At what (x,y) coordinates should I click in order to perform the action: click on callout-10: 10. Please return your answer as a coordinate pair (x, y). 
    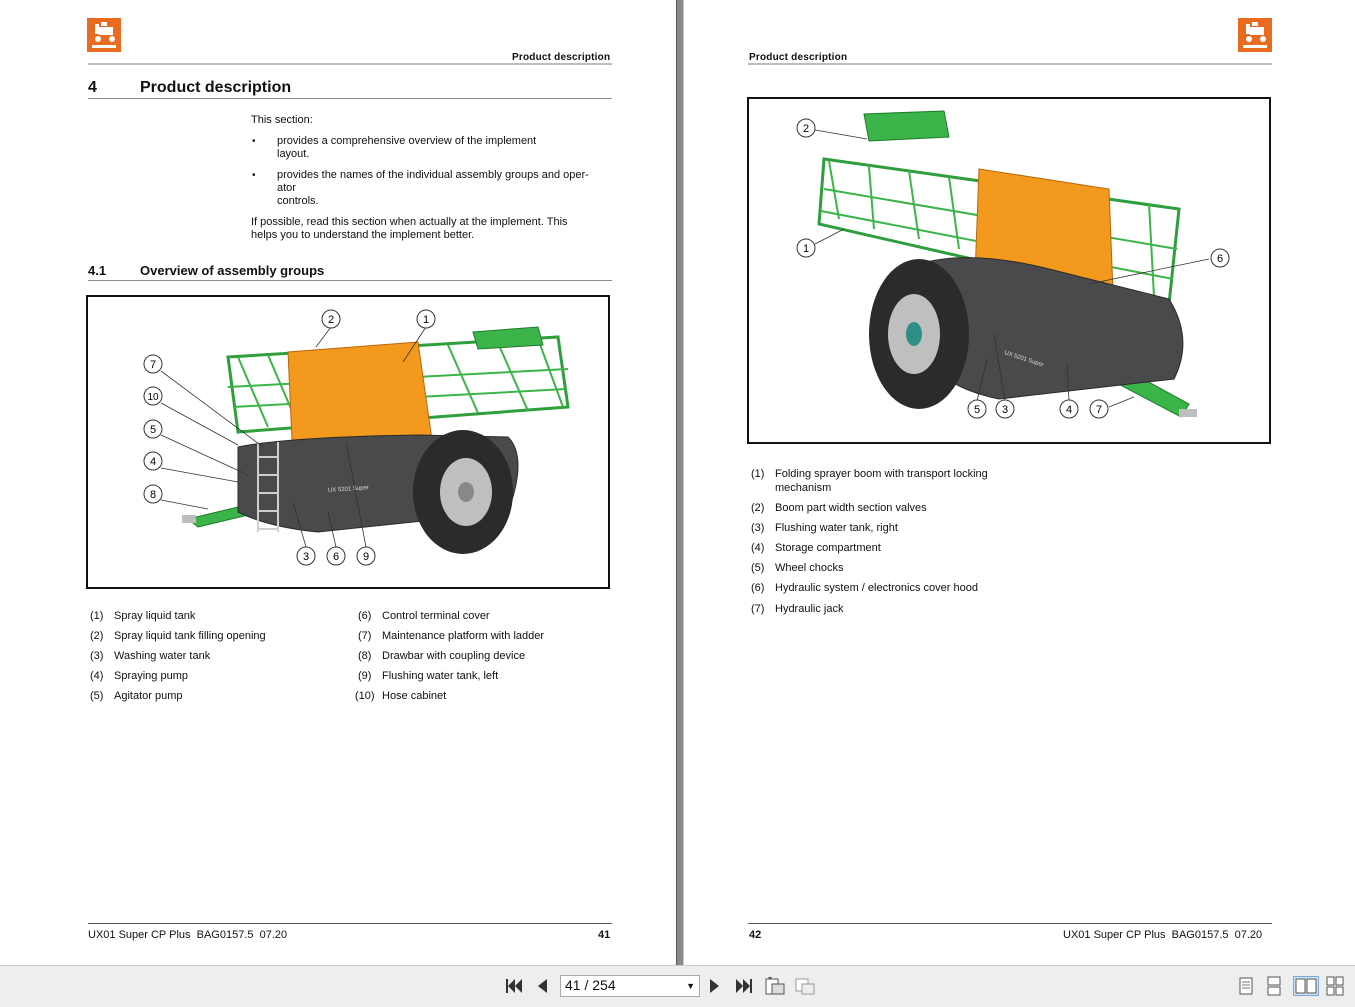
    Looking at the image, I should click on (153, 396).